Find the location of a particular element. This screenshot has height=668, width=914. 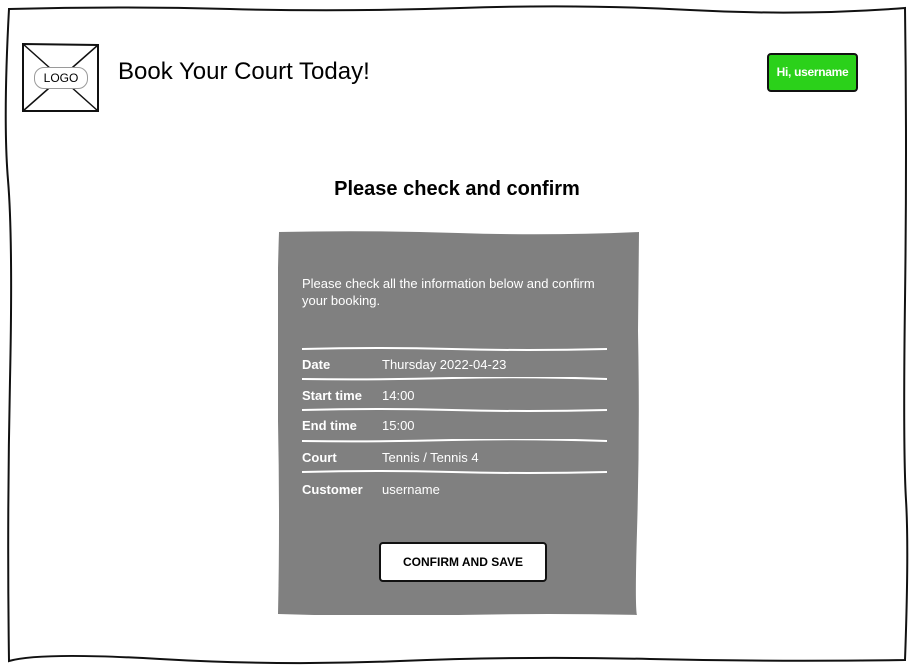

user-menu-button: Hi, username is located at coordinates (812, 72).